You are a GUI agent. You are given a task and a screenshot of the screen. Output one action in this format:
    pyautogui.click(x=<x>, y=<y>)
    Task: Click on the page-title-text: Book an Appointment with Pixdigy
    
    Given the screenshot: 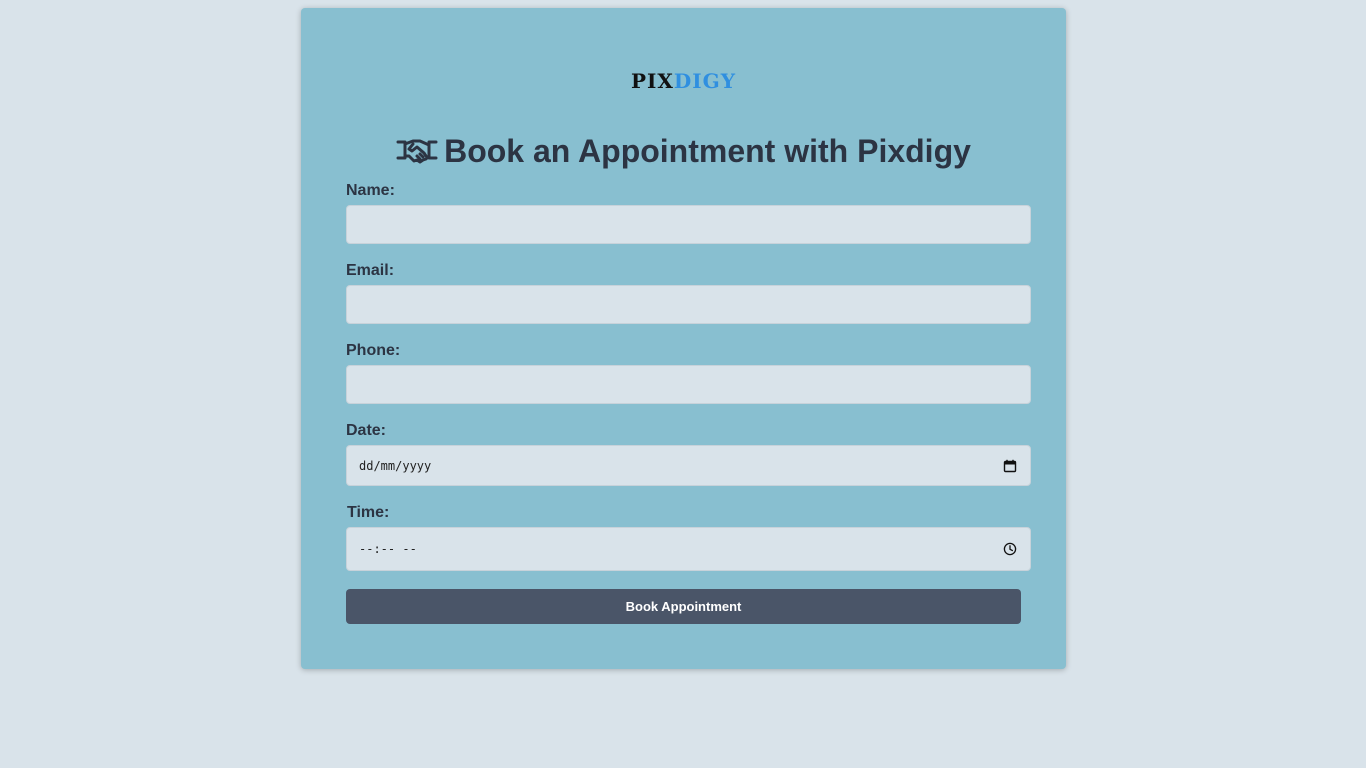 What is the action you would take?
    pyautogui.click(x=707, y=150)
    